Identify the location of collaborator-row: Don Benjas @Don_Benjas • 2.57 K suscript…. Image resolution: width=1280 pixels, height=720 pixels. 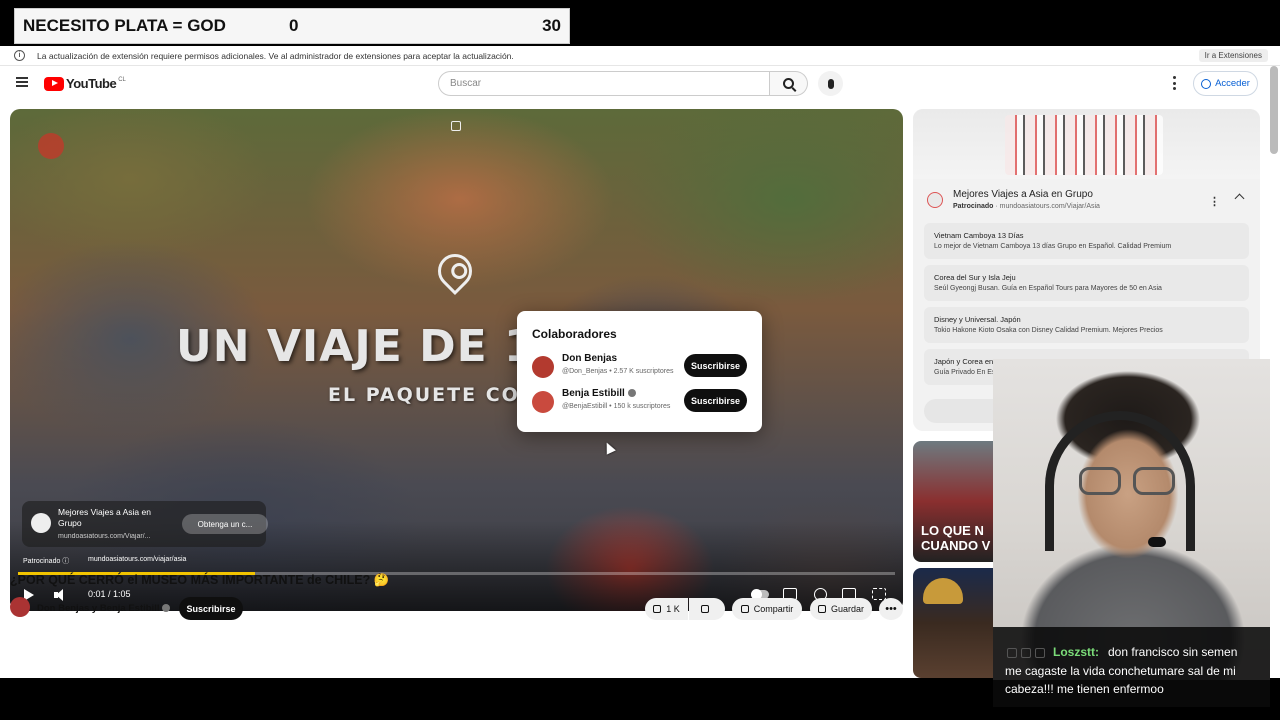
(640, 368).